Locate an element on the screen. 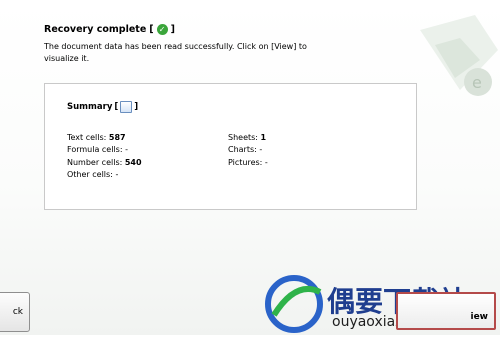 This screenshot has width=500, height=339. summary-row-text-cells: Text cells: 587 is located at coordinates (96, 137).